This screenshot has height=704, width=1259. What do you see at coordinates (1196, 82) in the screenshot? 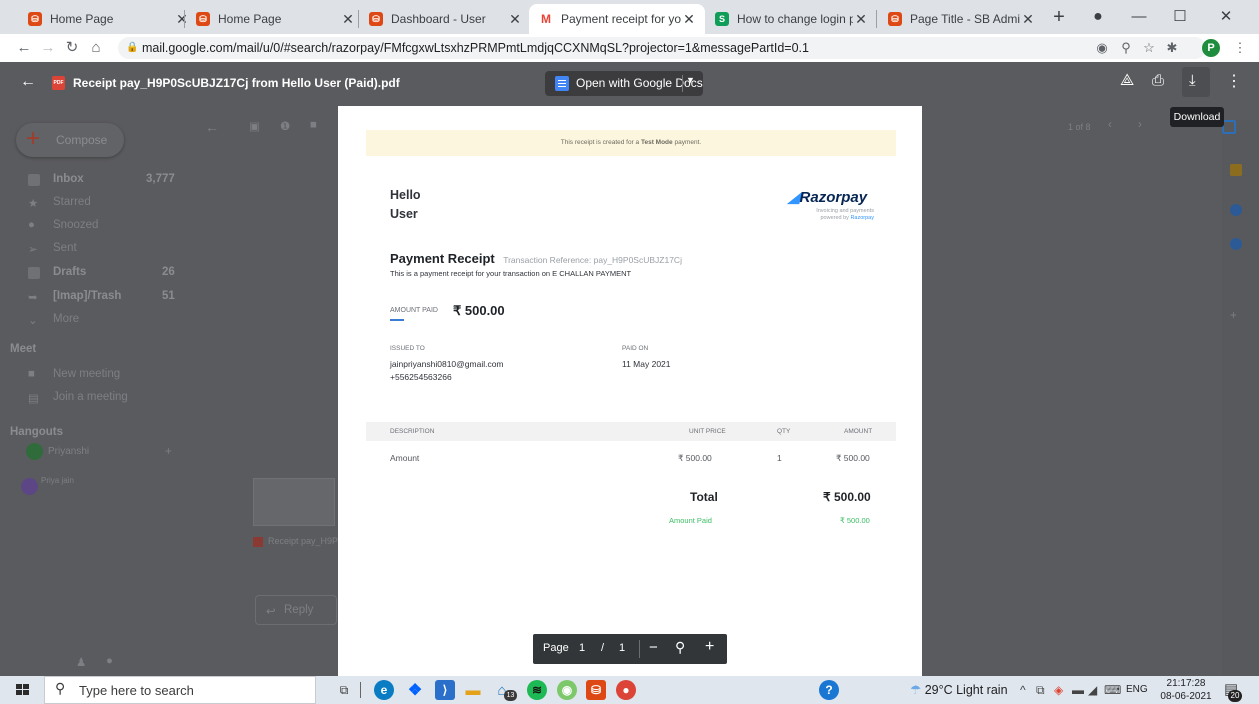
I see `download-button: ⤓` at bounding box center [1196, 82].